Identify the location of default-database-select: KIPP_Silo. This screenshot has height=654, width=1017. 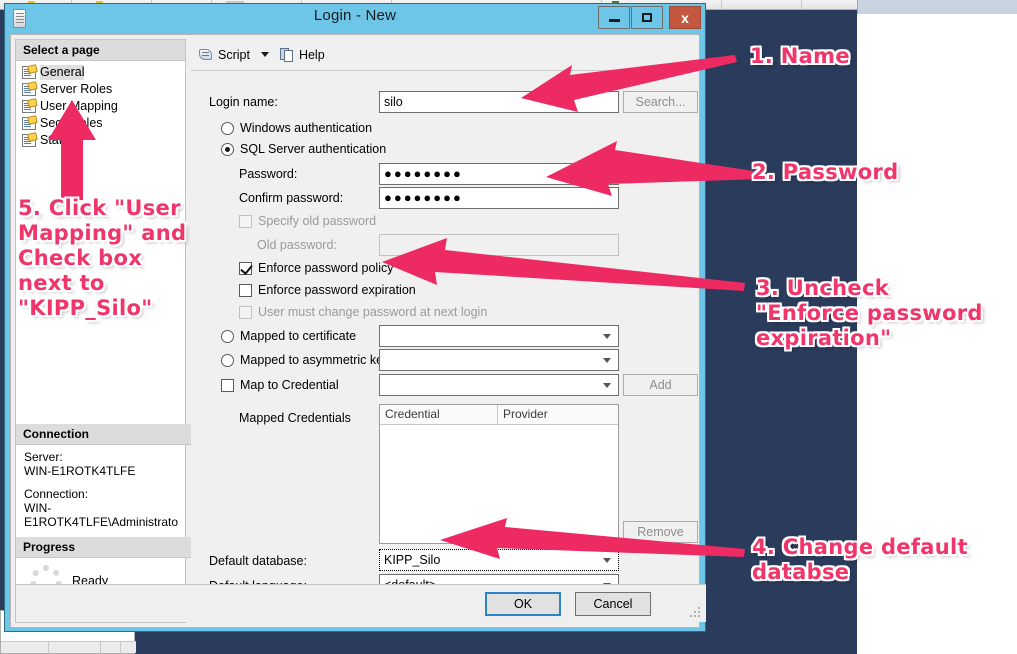
(499, 560).